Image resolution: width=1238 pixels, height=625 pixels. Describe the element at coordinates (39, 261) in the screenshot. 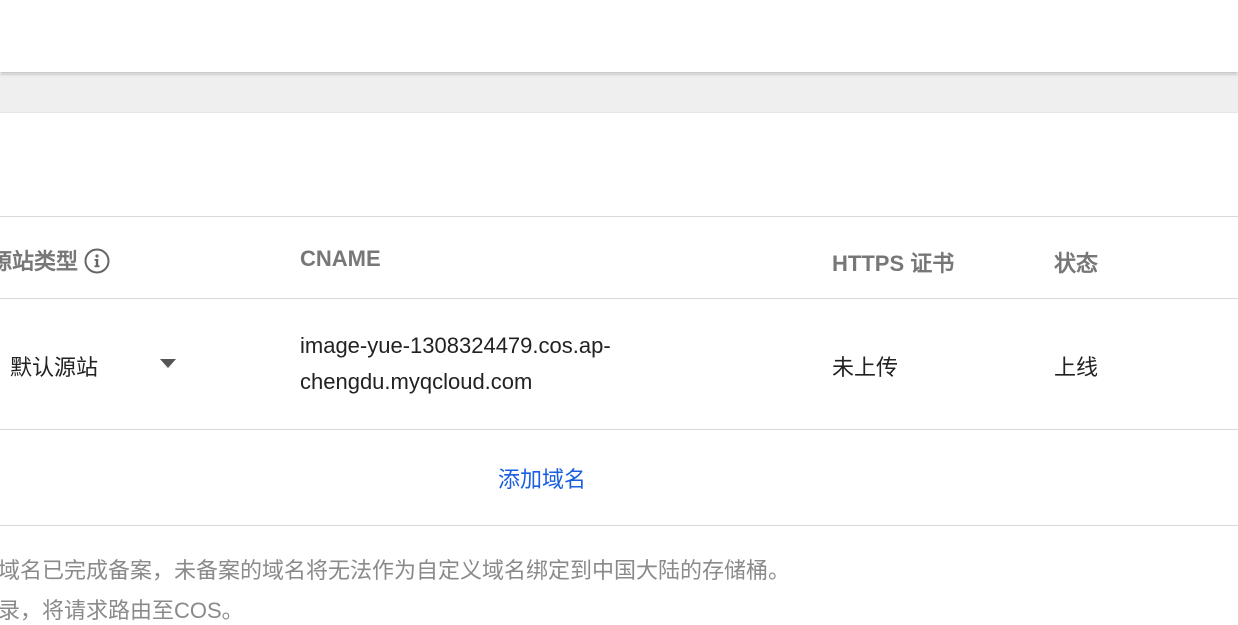

I see `column-header-origin-type-label: 源站类型` at that location.